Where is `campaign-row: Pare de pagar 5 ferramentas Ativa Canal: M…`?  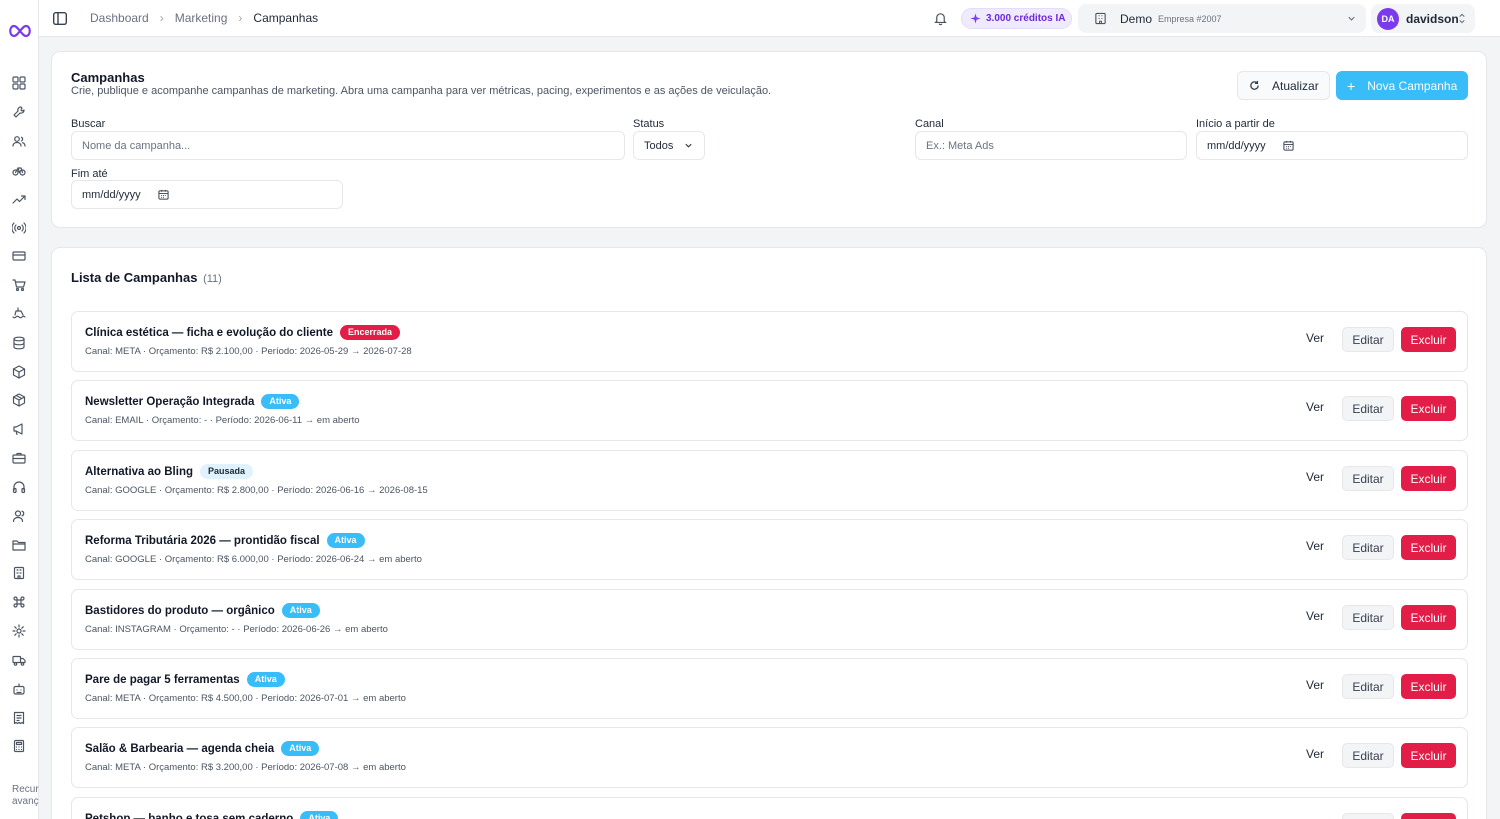
campaign-row: Pare de pagar 5 ferramentas Ativa Canal: M… is located at coordinates (769, 688).